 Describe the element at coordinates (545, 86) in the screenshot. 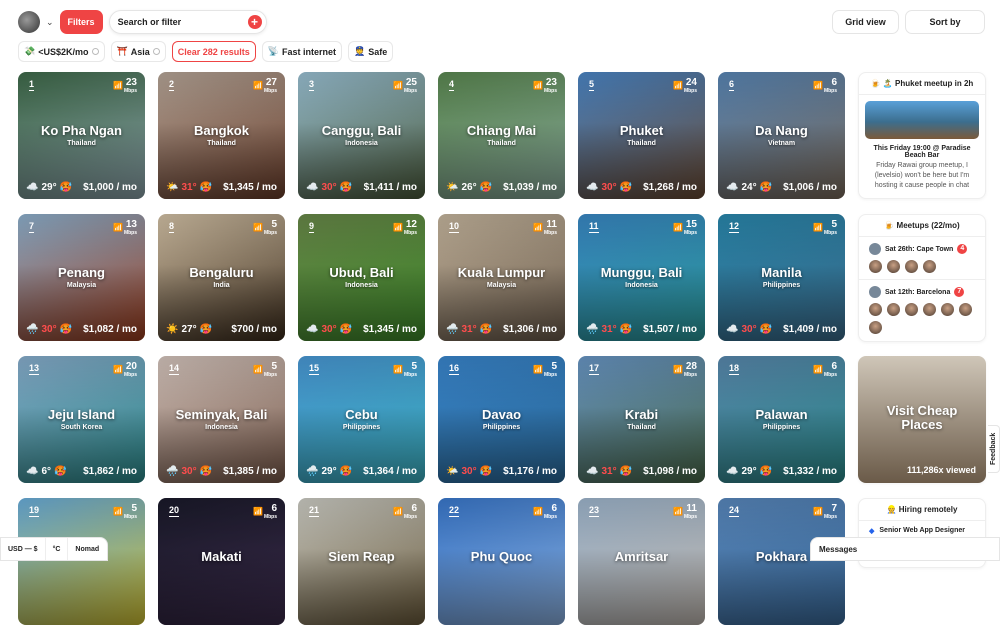

I see `internet-speed: 📶 23 Mbps` at that location.